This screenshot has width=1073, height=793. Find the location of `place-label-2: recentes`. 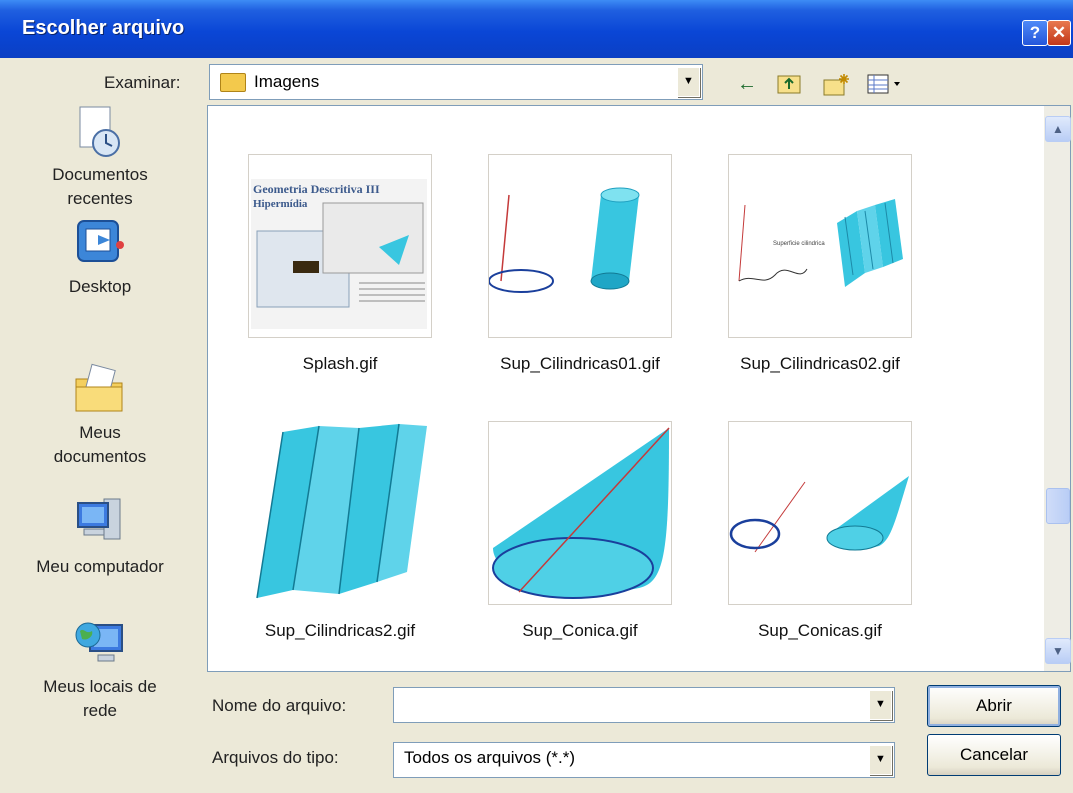

place-label-2: recentes is located at coordinates (100, 198).